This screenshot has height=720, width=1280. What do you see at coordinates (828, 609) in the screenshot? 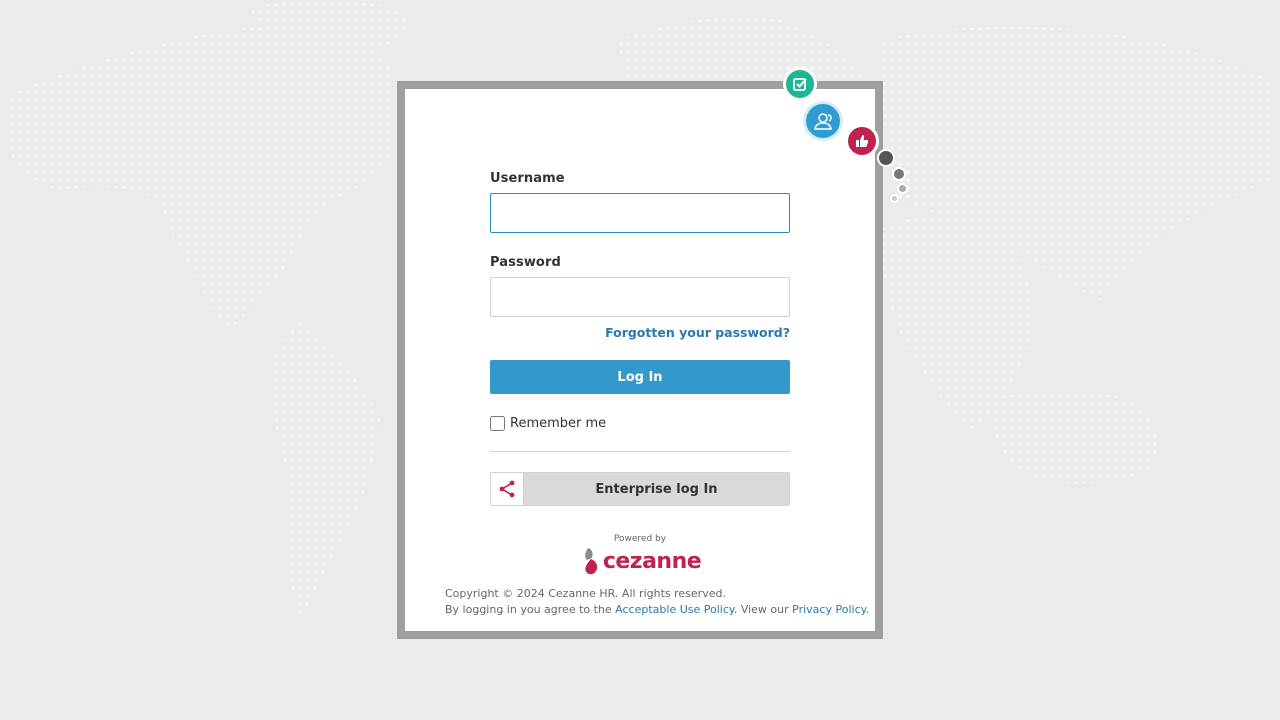
I see `privacy-policy-link: Privacy Policy` at bounding box center [828, 609].